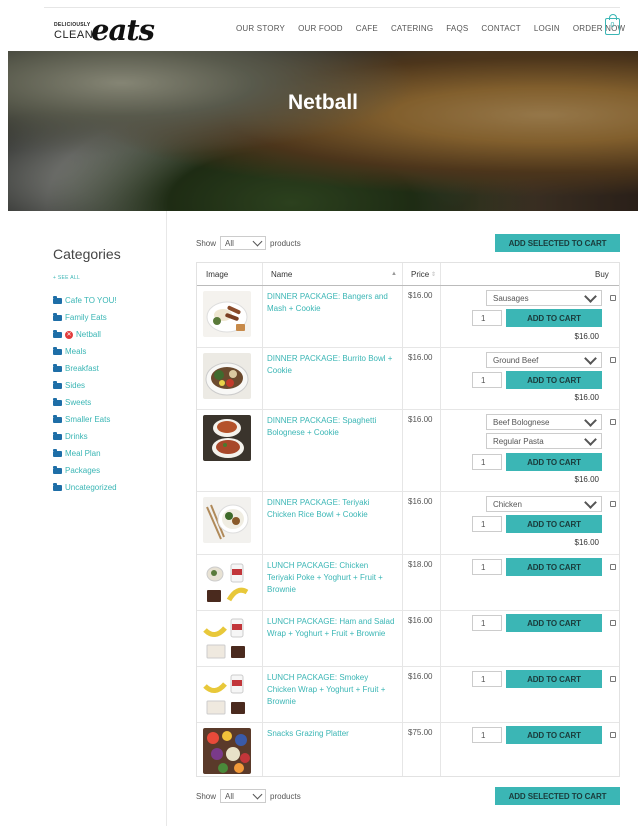 Image resolution: width=641 pixels, height=826 pixels. Describe the element at coordinates (412, 28) in the screenshot. I see `nav-catering: CATERING` at that location.